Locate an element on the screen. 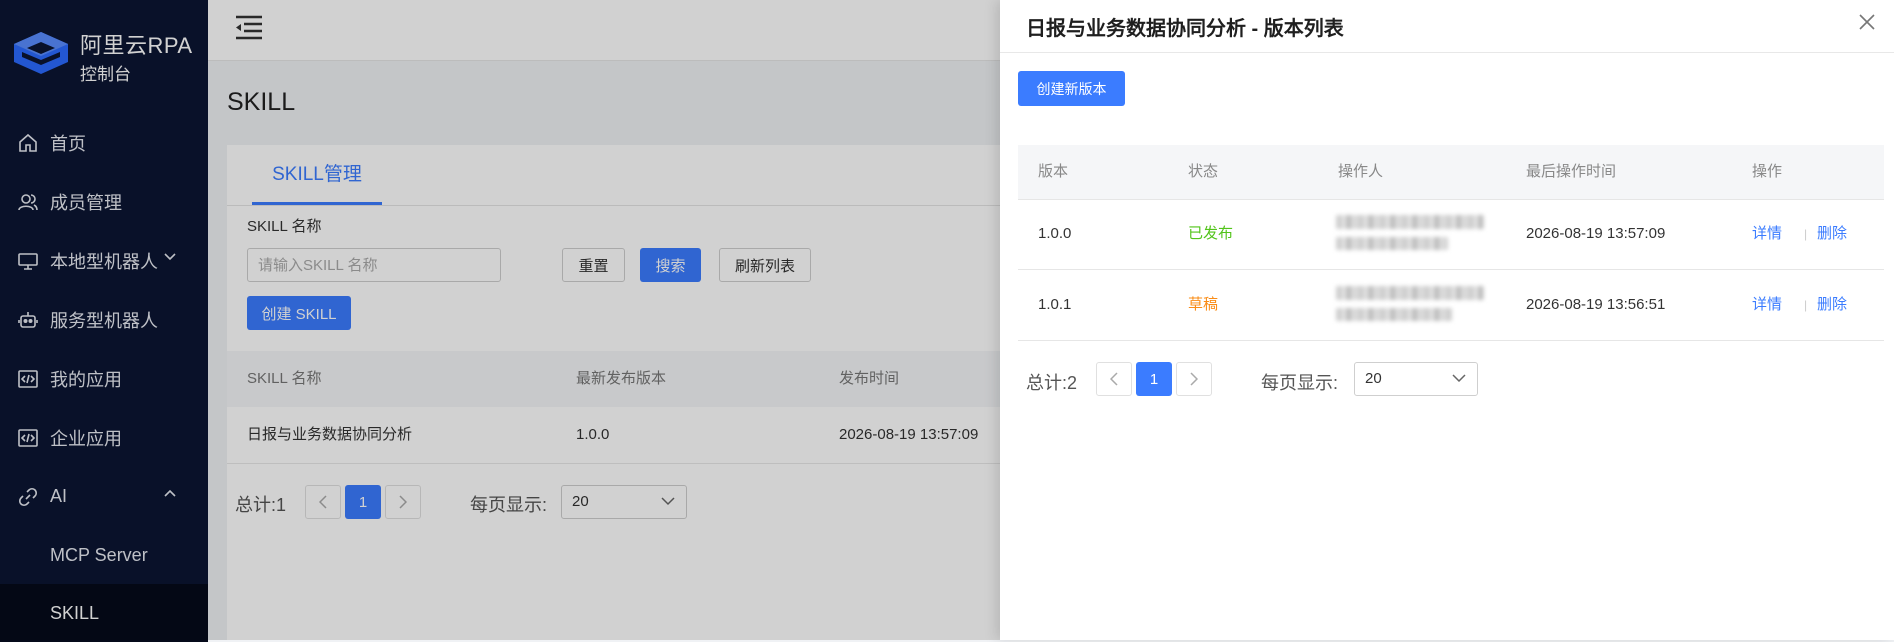 This screenshot has width=1894, height=642. column-header: 最后操作时间 is located at coordinates (1571, 171).